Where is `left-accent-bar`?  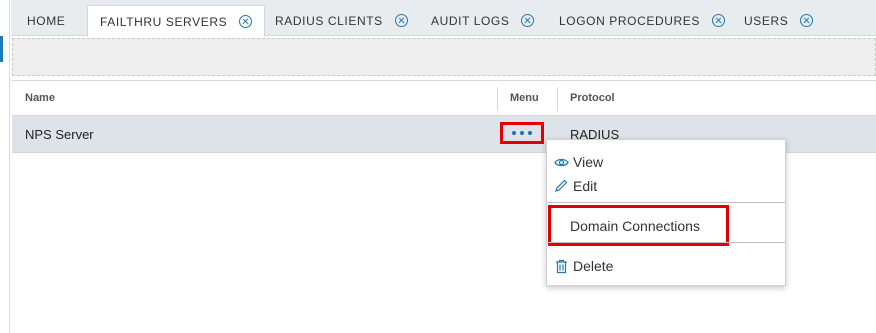
left-accent-bar is located at coordinates (1, 49).